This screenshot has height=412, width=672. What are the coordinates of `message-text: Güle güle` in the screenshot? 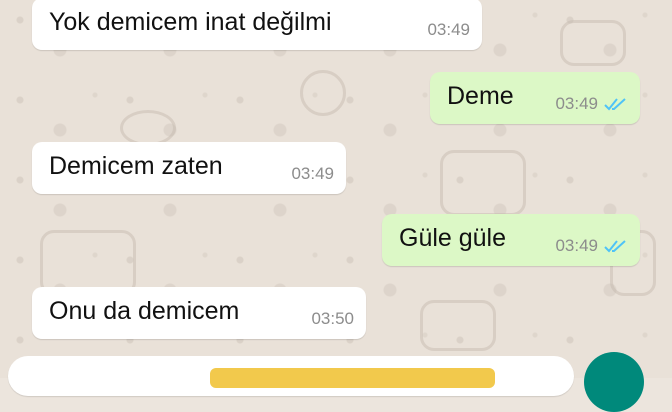 It's located at (453, 238).